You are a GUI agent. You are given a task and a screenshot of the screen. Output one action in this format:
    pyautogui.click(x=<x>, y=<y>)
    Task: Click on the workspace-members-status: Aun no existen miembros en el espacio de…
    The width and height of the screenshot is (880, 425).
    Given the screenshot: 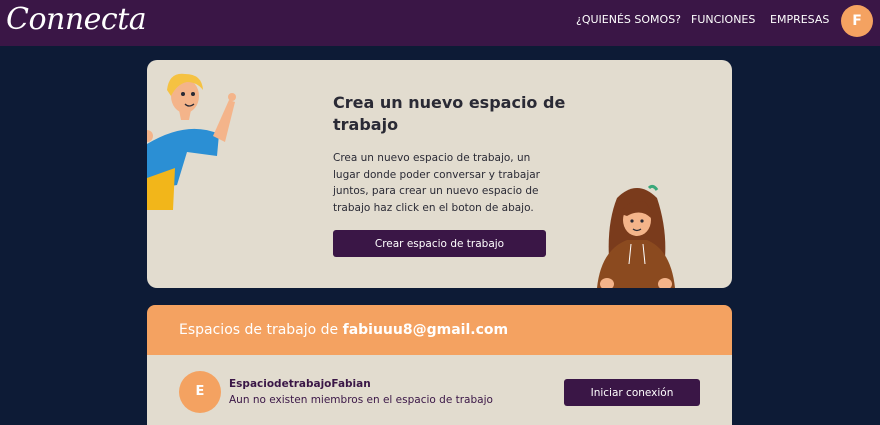 What is the action you would take?
    pyautogui.click(x=361, y=400)
    